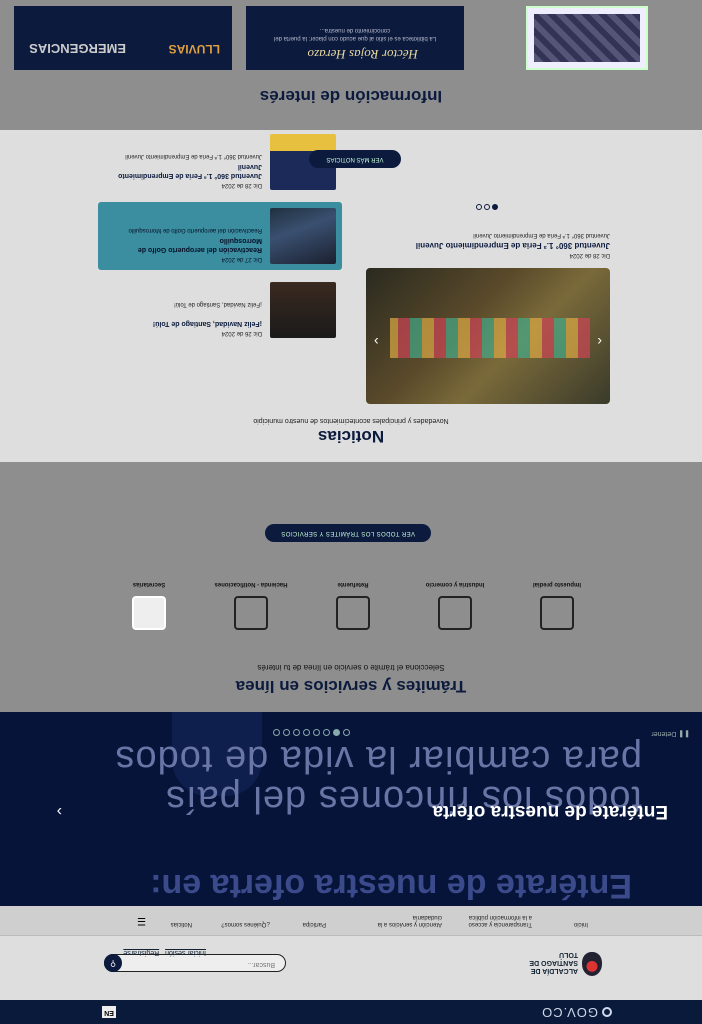  What do you see at coordinates (59, 811) in the screenshot?
I see `hero-next-arrow-icon: ›` at bounding box center [59, 811].